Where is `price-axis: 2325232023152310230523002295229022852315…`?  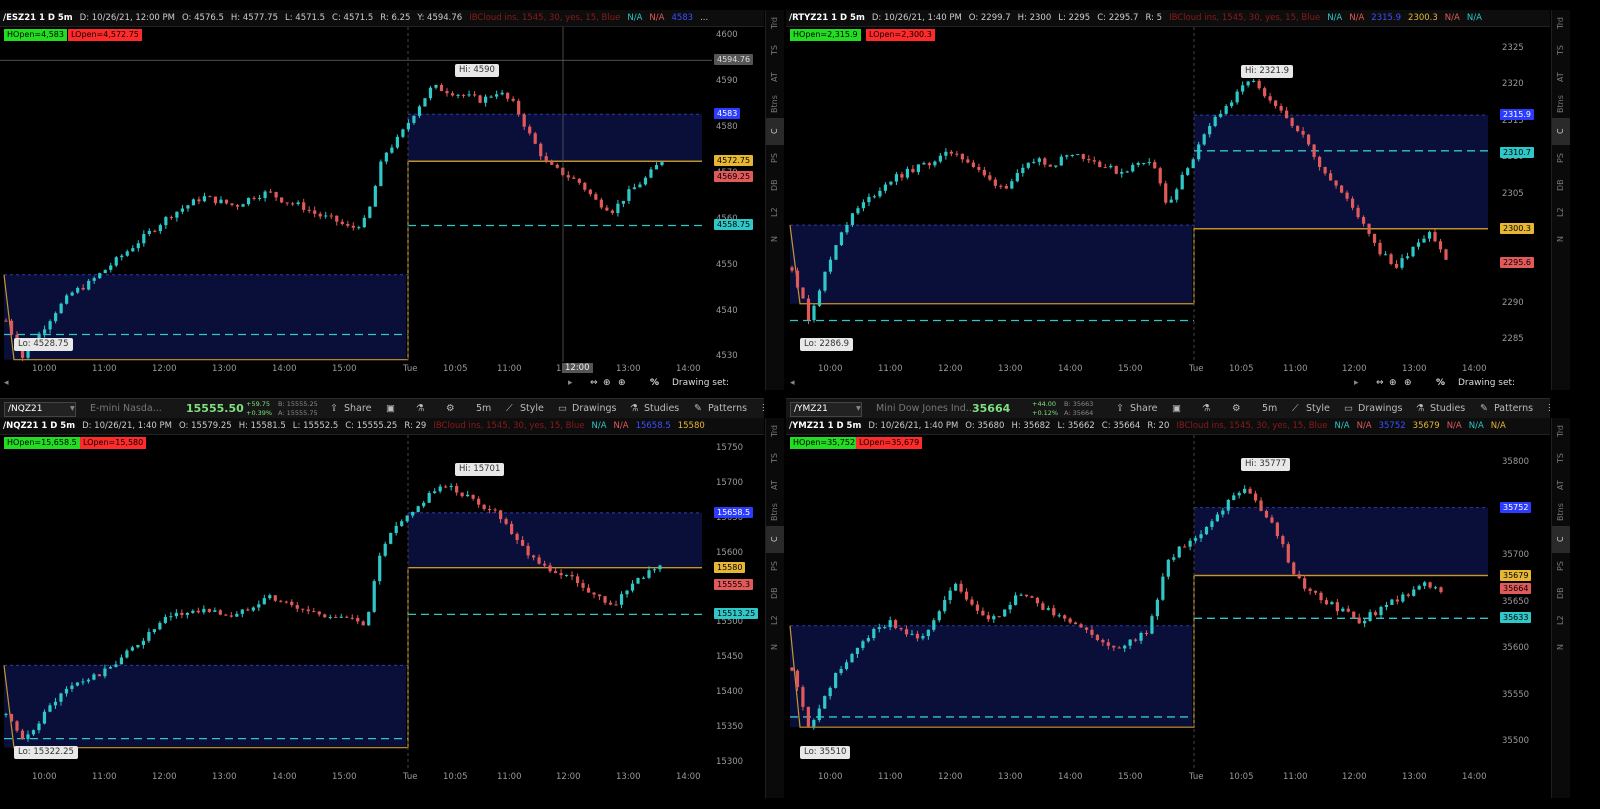
price-axis: 2325232023152310230523002295229022852315… is located at coordinates (1524, 194).